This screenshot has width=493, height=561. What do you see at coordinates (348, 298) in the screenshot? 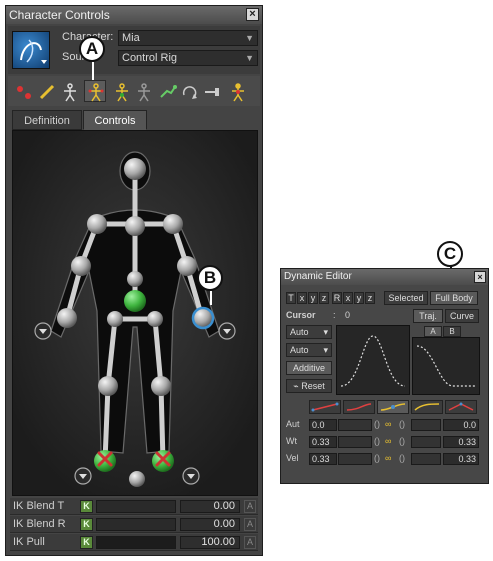
I see `axis-rx-button: x` at bounding box center [348, 298].